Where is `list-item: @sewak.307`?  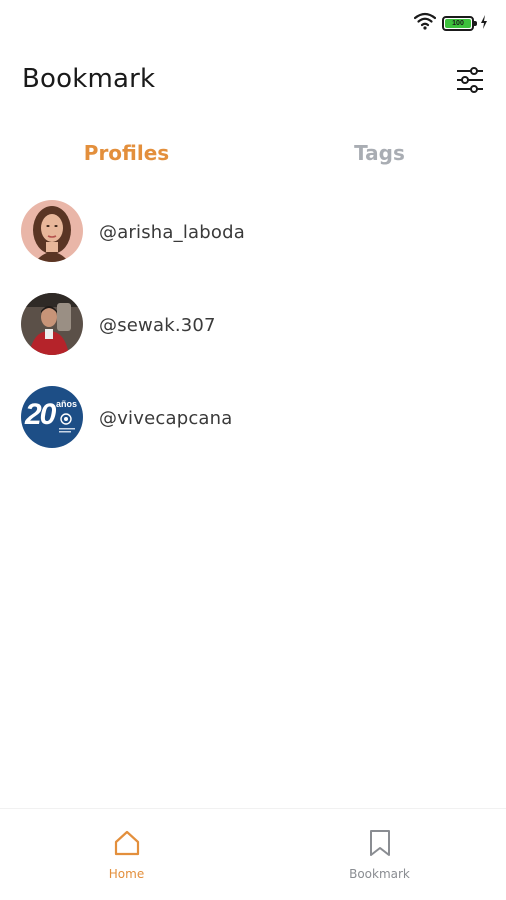 list-item: @sewak.307 is located at coordinates (253, 339).